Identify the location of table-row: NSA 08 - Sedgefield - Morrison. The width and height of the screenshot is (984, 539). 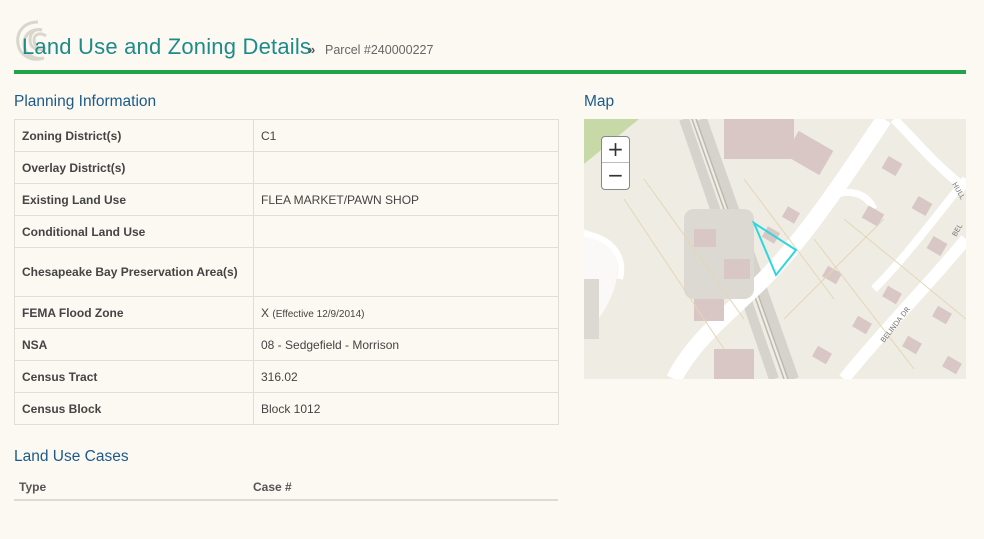
(286, 344).